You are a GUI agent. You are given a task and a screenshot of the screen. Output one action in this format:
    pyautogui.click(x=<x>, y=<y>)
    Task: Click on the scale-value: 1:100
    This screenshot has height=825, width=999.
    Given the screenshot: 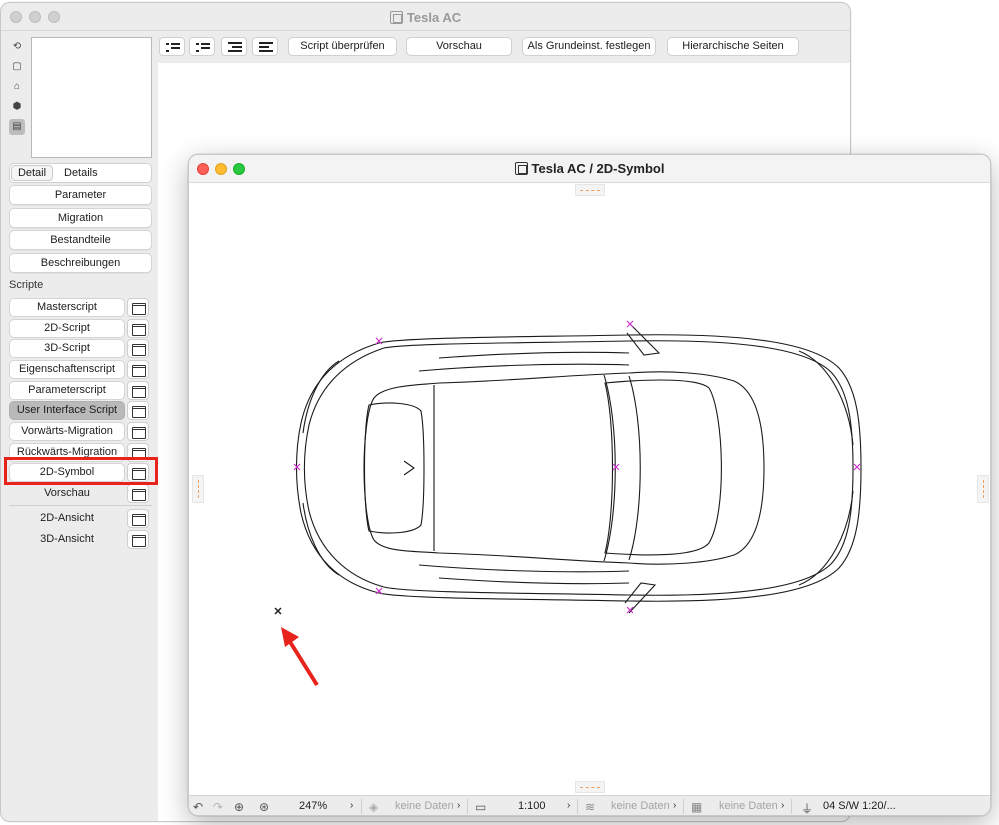 What is the action you would take?
    pyautogui.click(x=532, y=806)
    